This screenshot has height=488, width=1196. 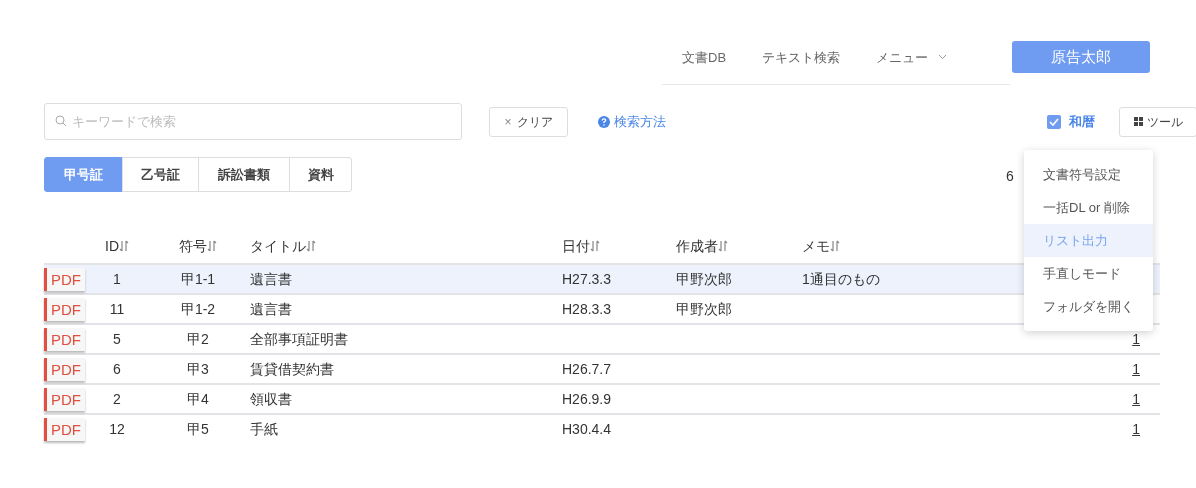 I want to click on count-text: 6, so click(x=1010, y=176).